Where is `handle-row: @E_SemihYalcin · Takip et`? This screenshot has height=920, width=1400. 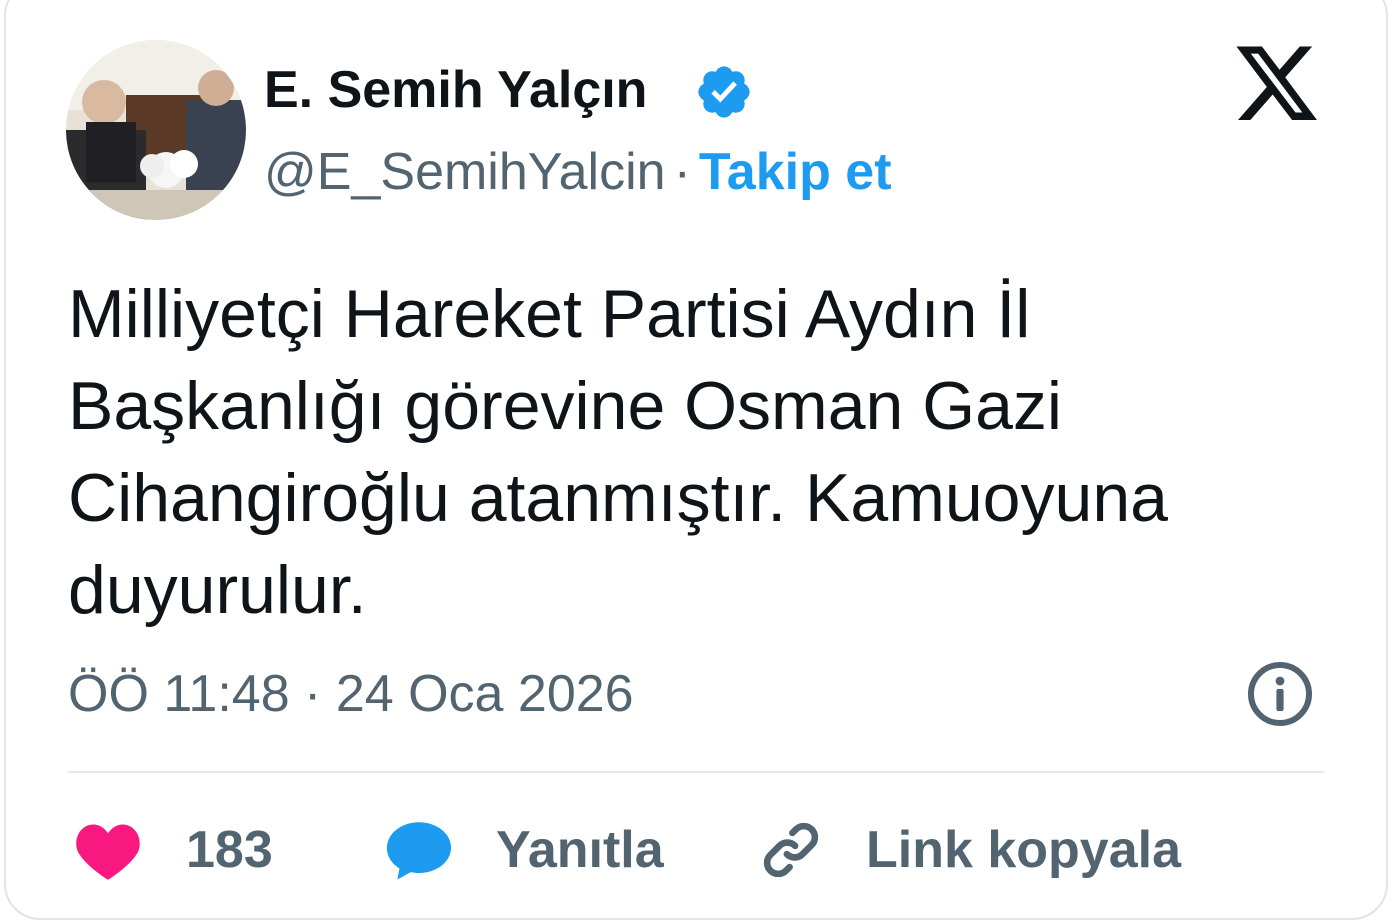
handle-row: @E_SemihYalcin · Takip et is located at coordinates (578, 172).